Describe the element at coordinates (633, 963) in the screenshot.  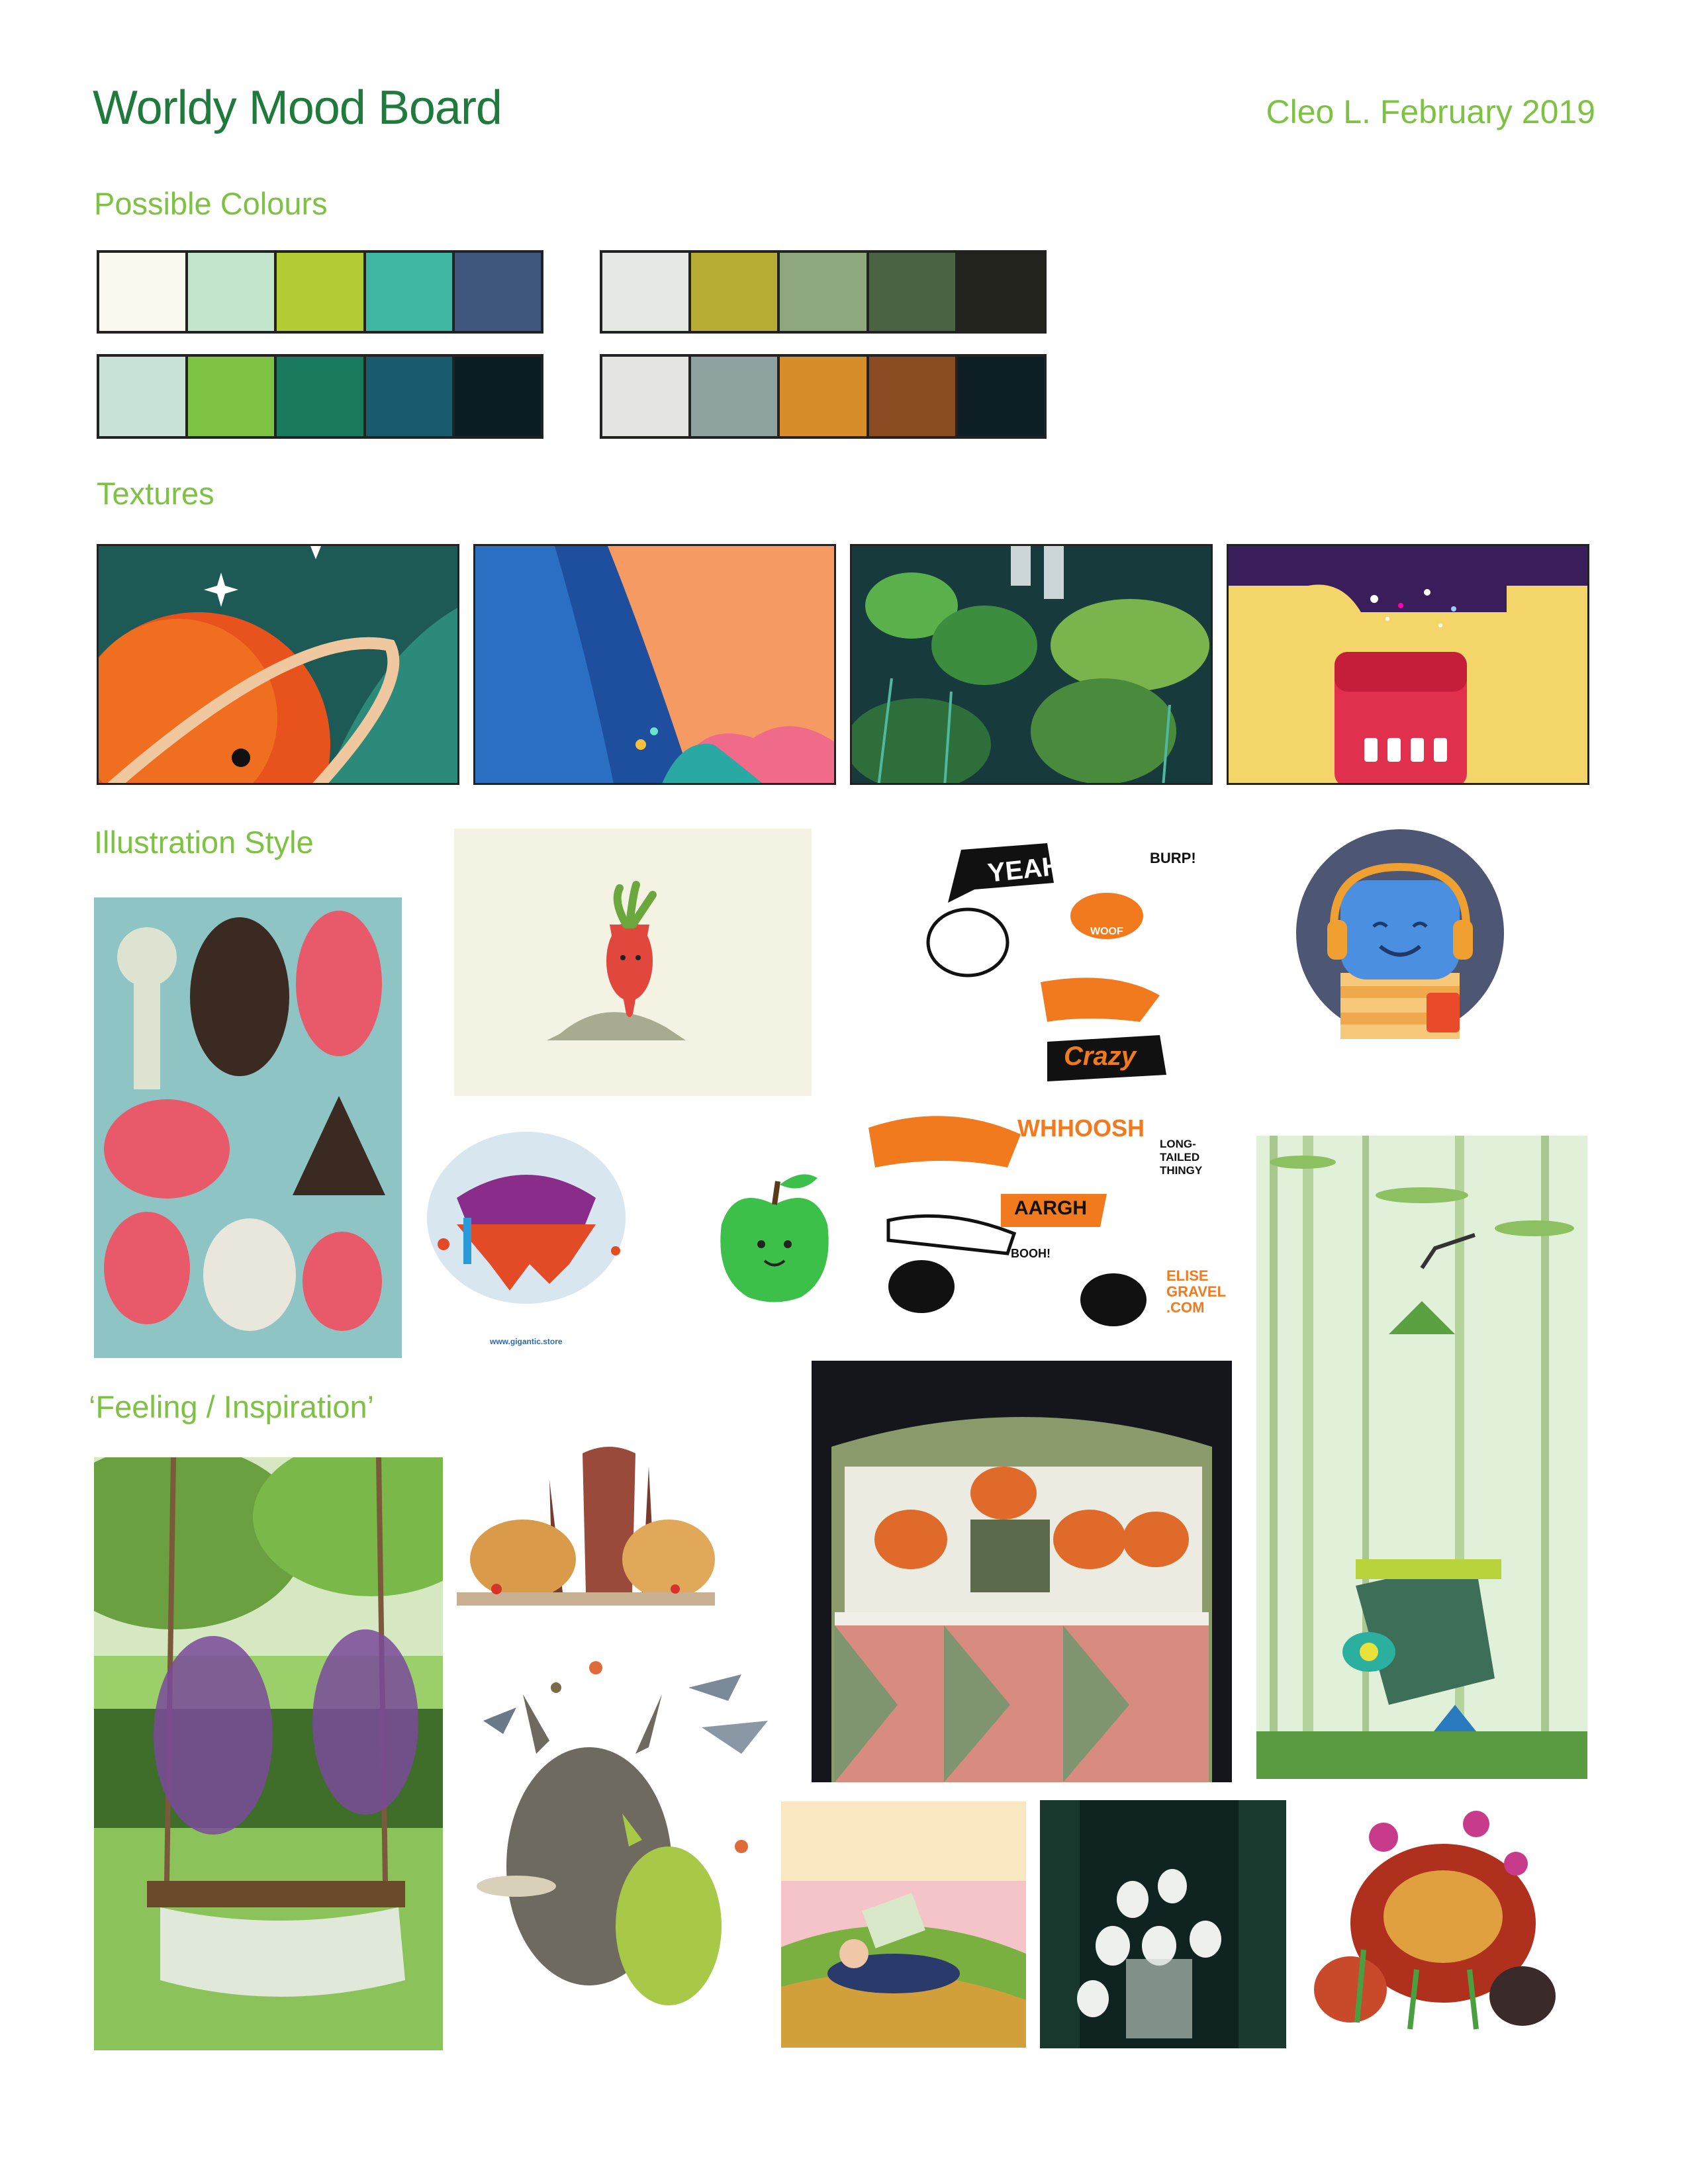
I see `illustration-carrot` at that location.